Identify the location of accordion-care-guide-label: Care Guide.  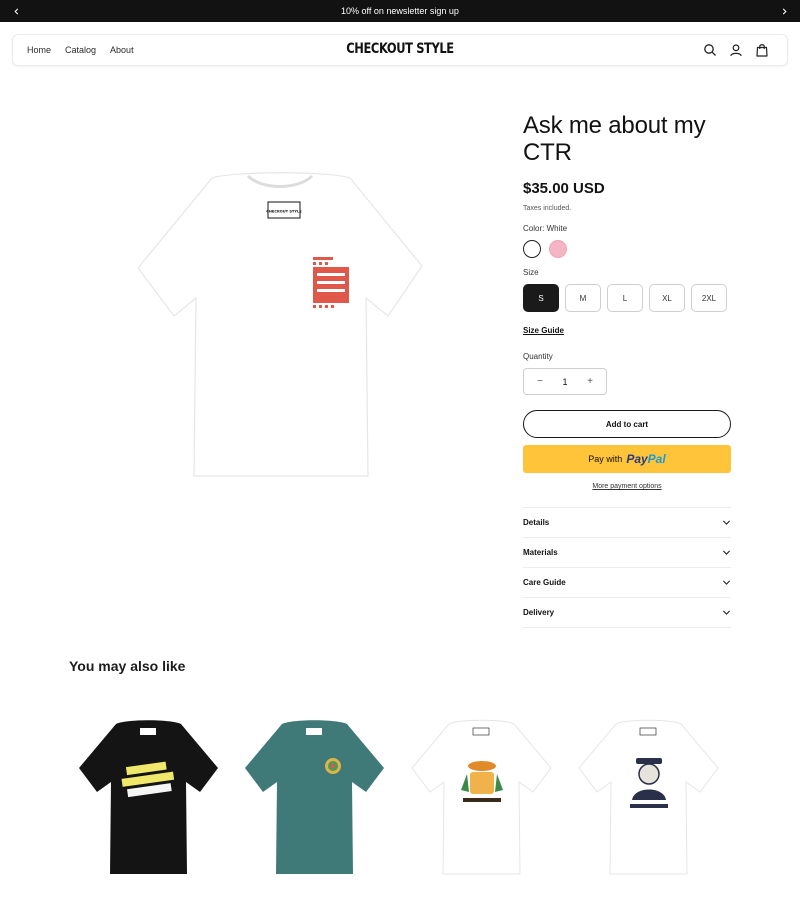
(544, 582).